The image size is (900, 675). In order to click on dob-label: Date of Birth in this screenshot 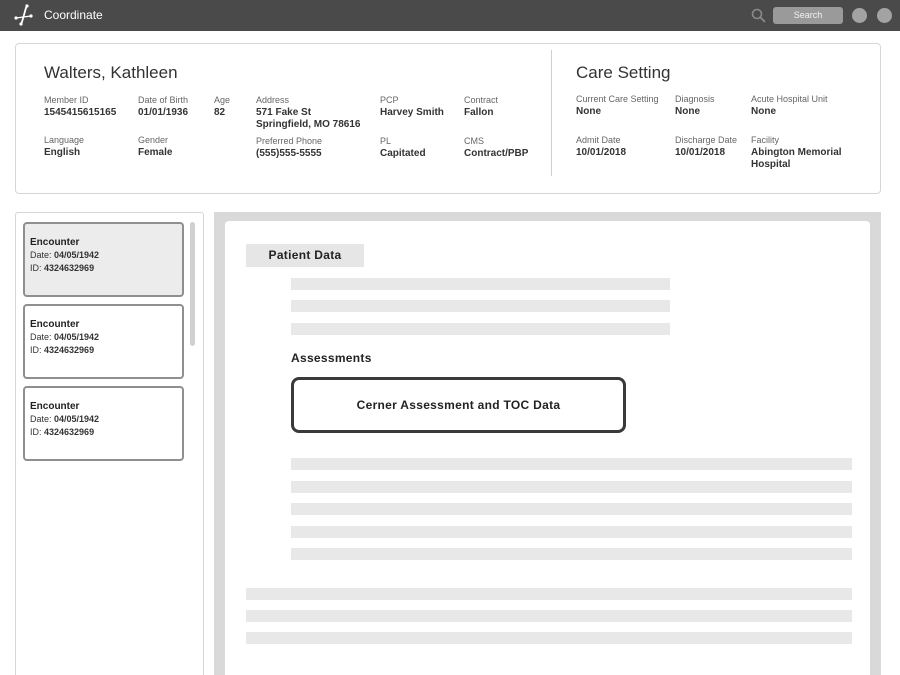, I will do `click(163, 100)`.